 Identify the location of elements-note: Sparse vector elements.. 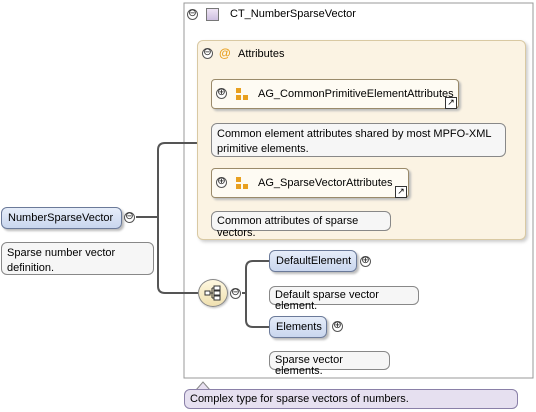
(329, 364).